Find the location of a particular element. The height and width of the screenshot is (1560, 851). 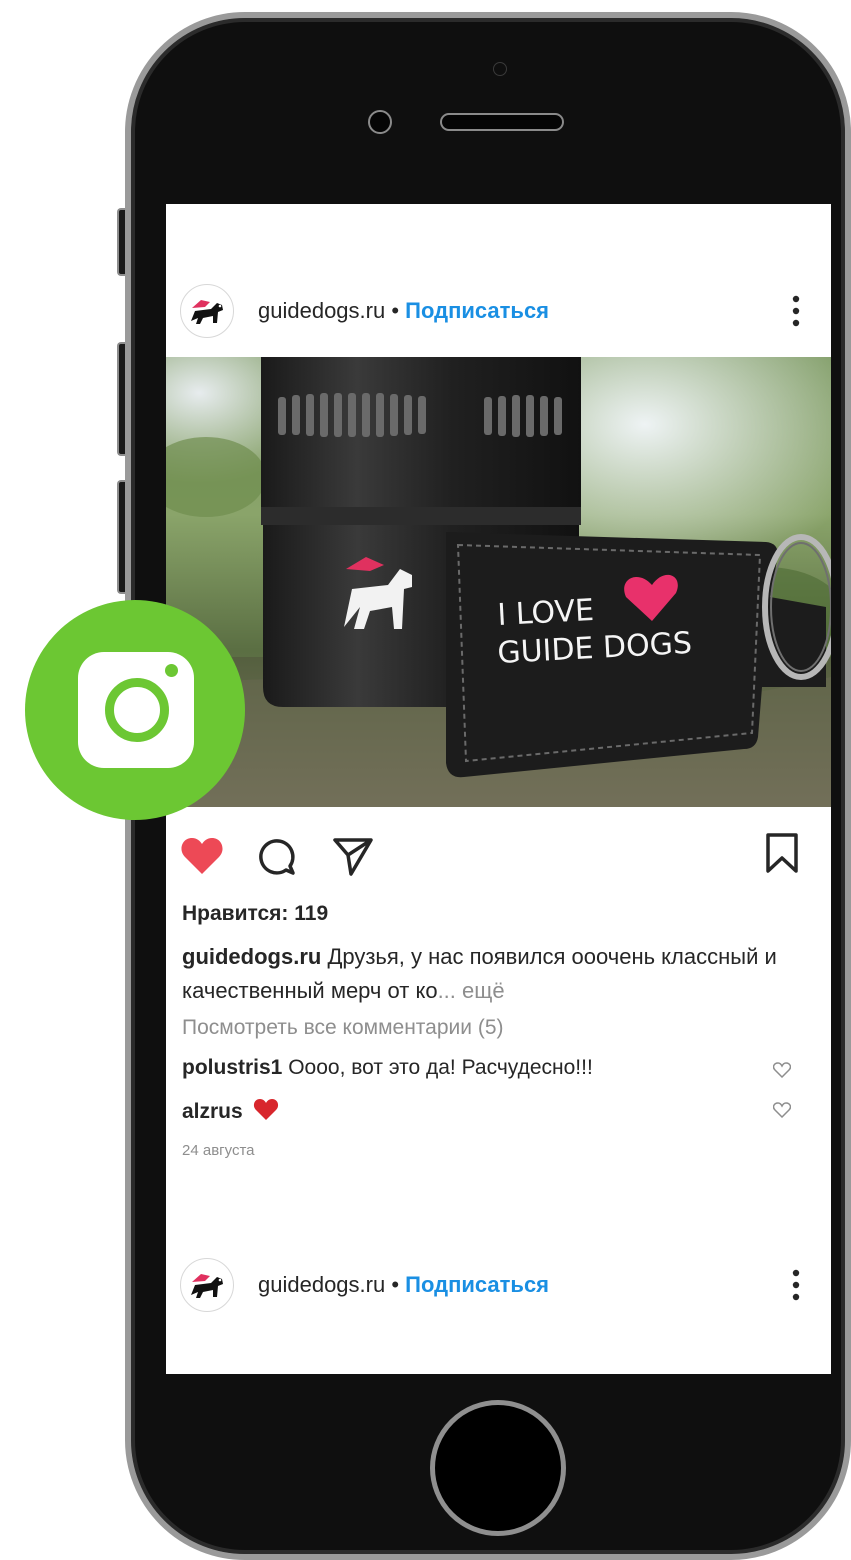

home-button is located at coordinates (498, 1468).